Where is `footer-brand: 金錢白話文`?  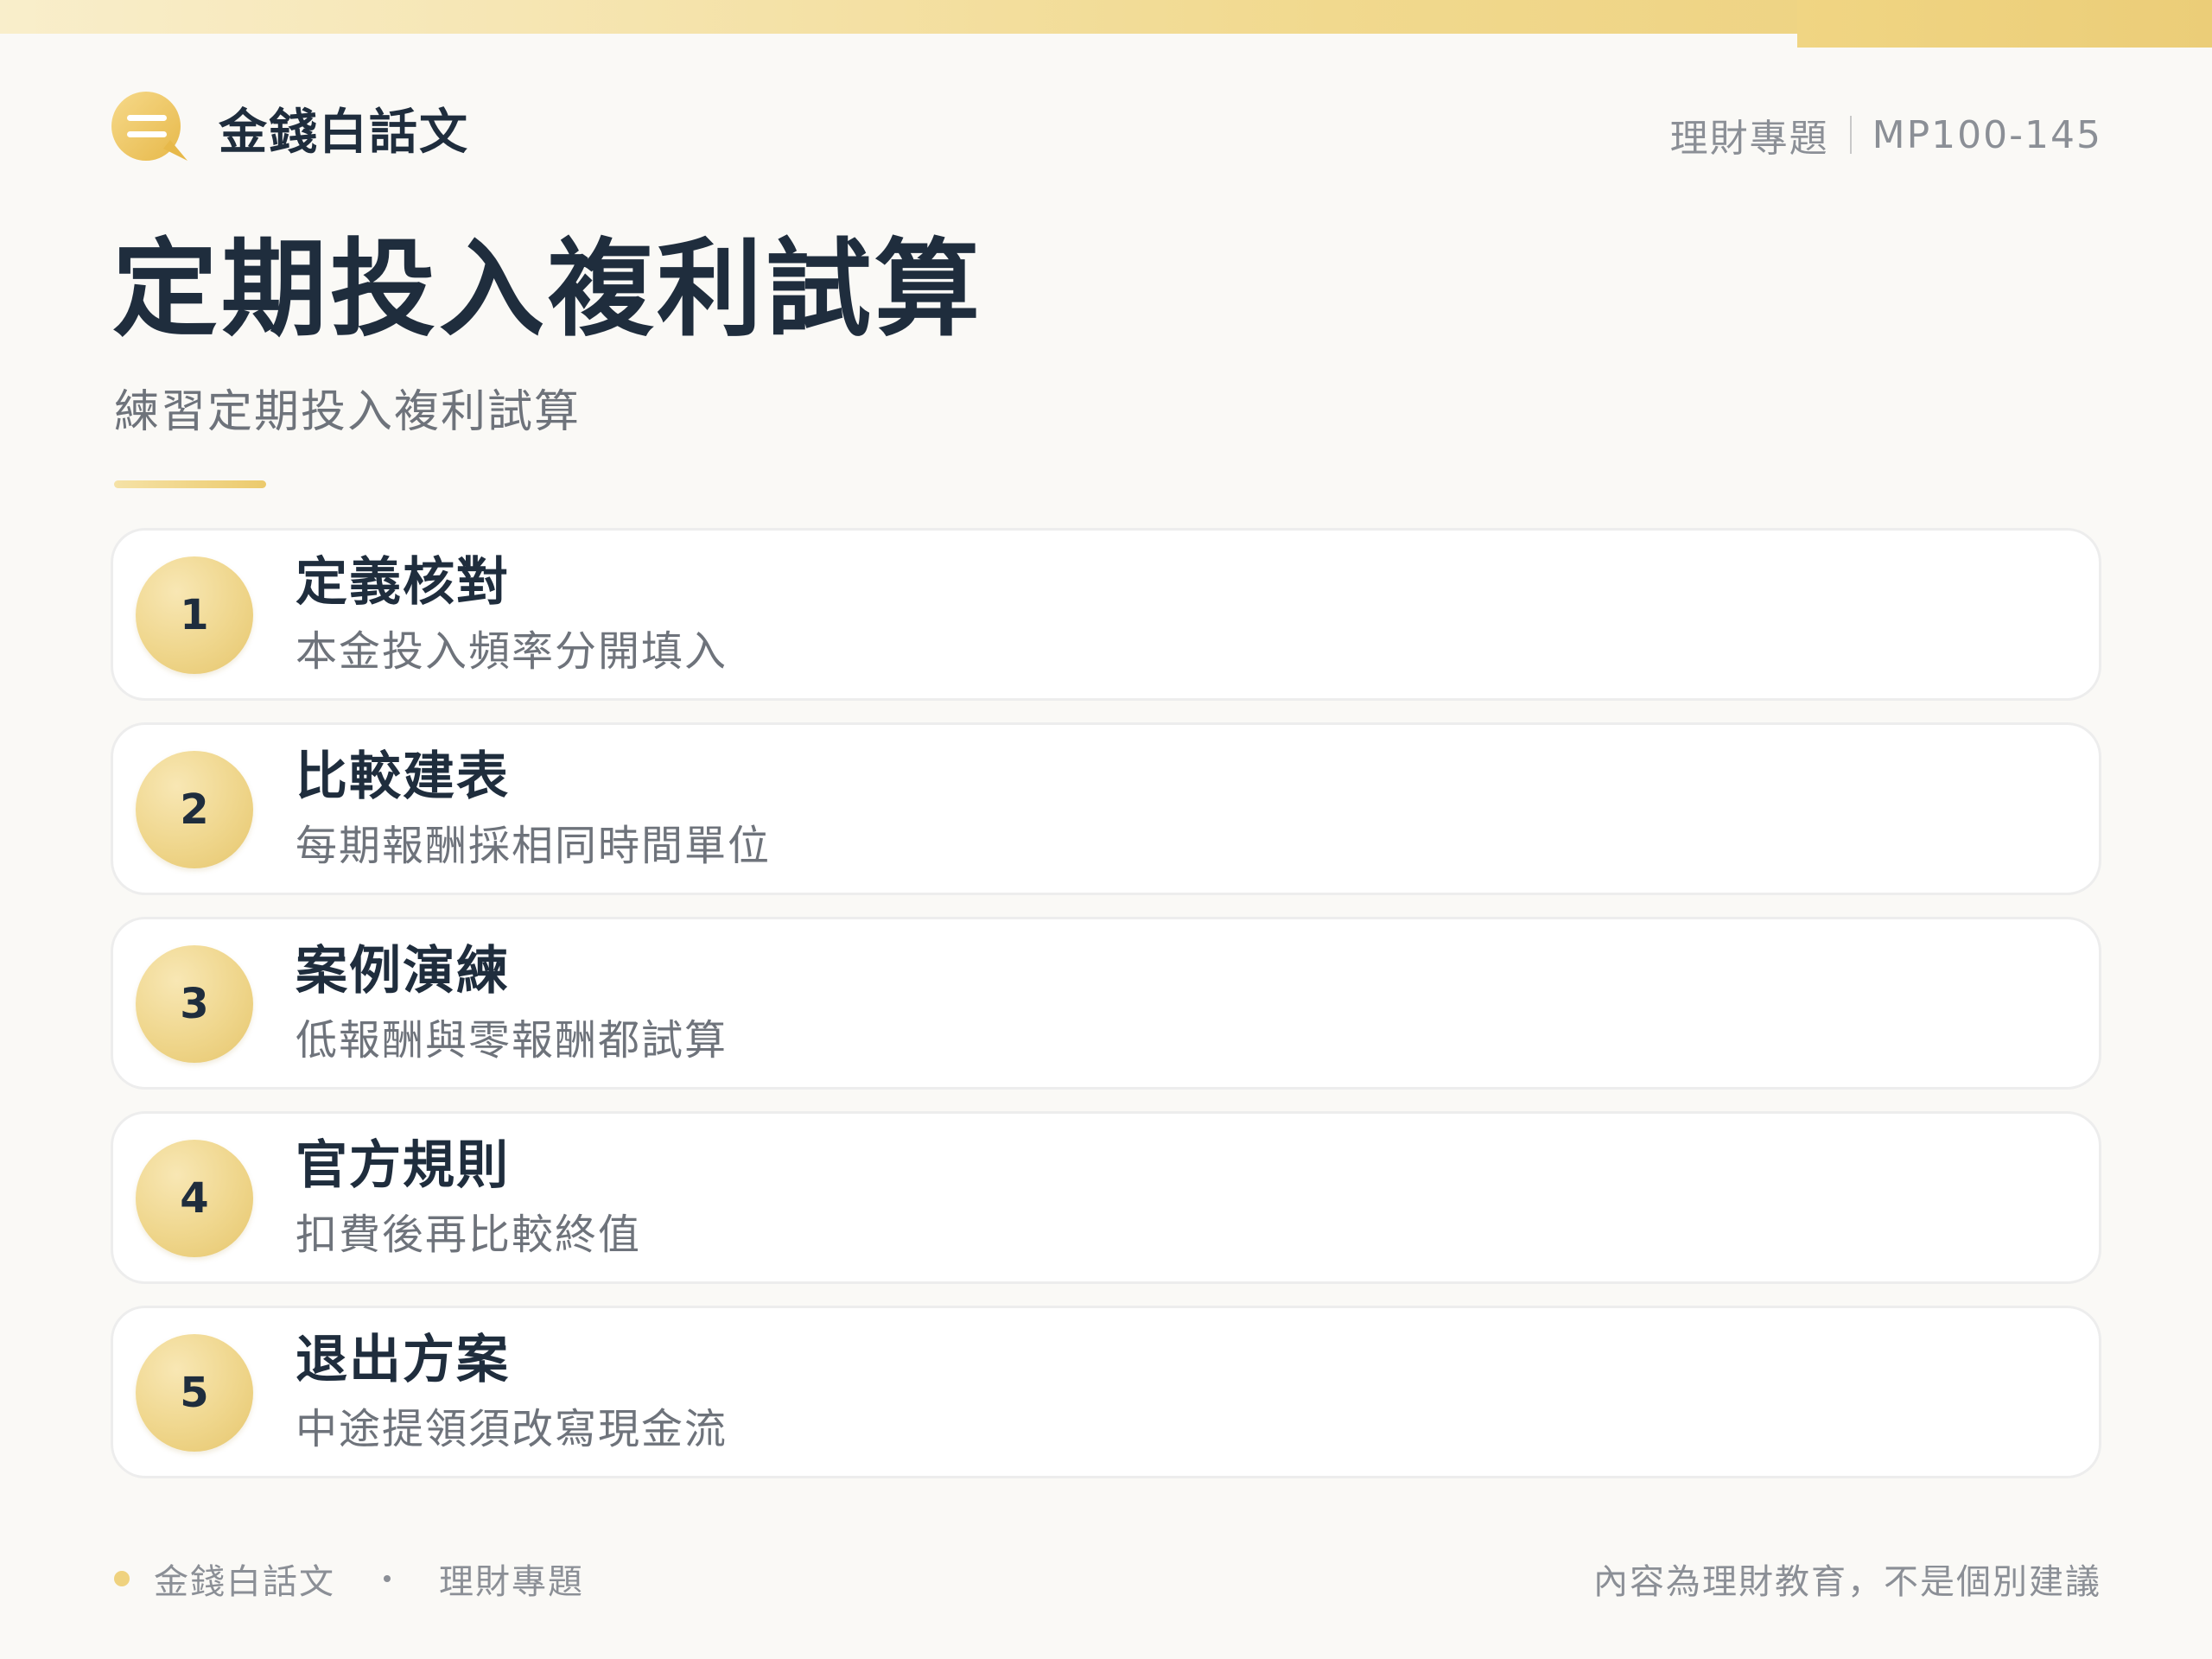
footer-brand: 金錢白話文 is located at coordinates (244, 1582).